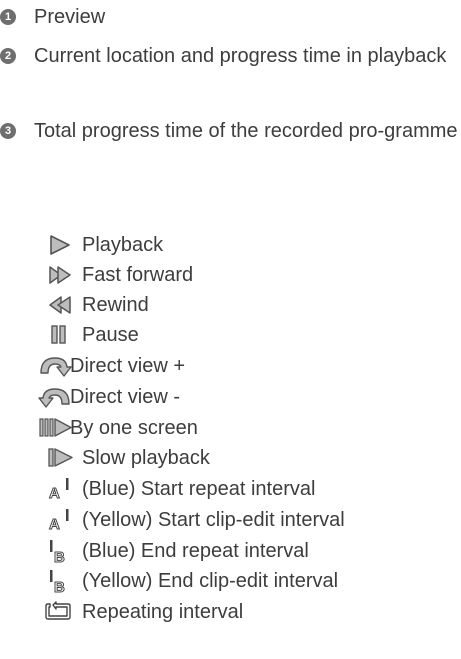 The height and width of the screenshot is (659, 461). Describe the element at coordinates (199, 489) in the screenshot. I see `legend-label: (Blue) Start repeat interval` at that location.